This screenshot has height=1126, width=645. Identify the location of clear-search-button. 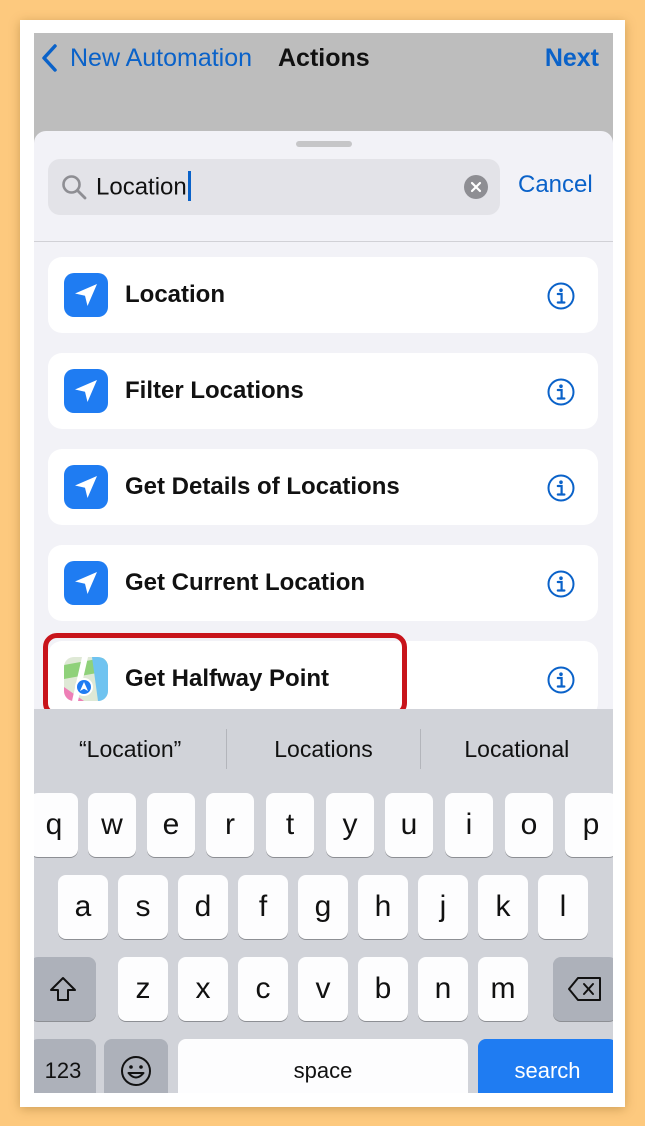
(476, 187).